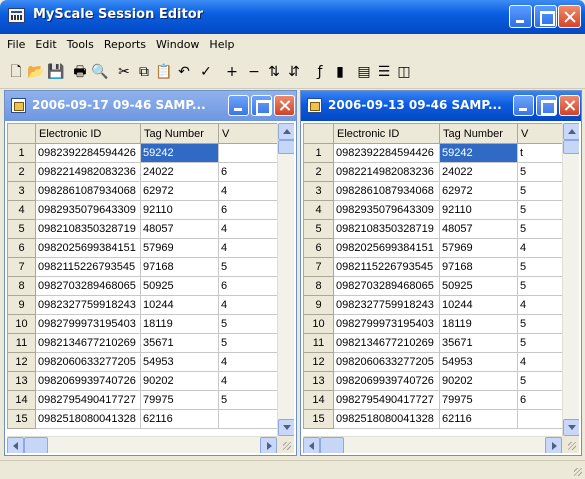 The width and height of the screenshot is (585, 479). Describe the element at coordinates (274, 72) in the screenshot. I see `sort-ascending-button: ⇅` at that location.